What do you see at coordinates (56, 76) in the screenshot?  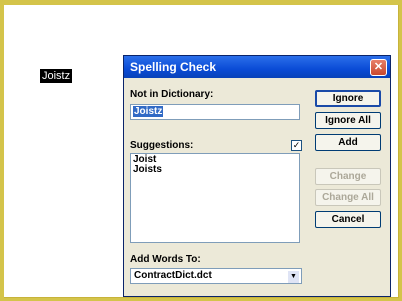 I see `highlighted-word: Joistz` at bounding box center [56, 76].